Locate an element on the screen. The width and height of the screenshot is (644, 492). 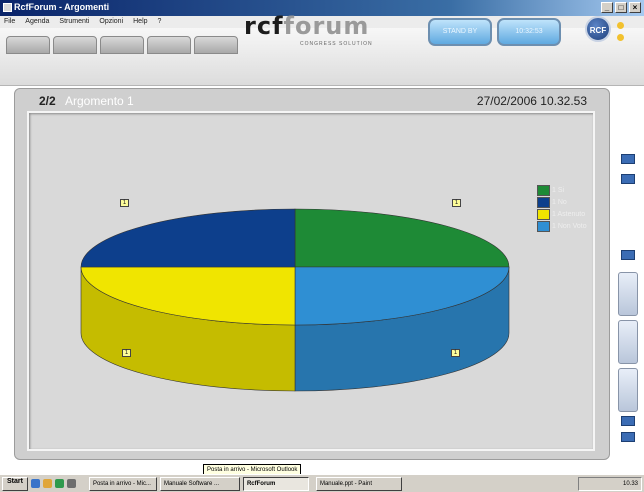
data-label-astenuto: 1 is located at coordinates (126, 353).